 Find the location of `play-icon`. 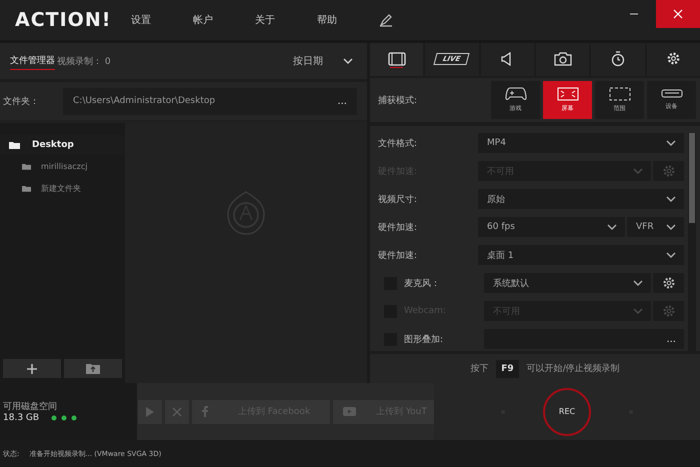

play-icon is located at coordinates (150, 412).